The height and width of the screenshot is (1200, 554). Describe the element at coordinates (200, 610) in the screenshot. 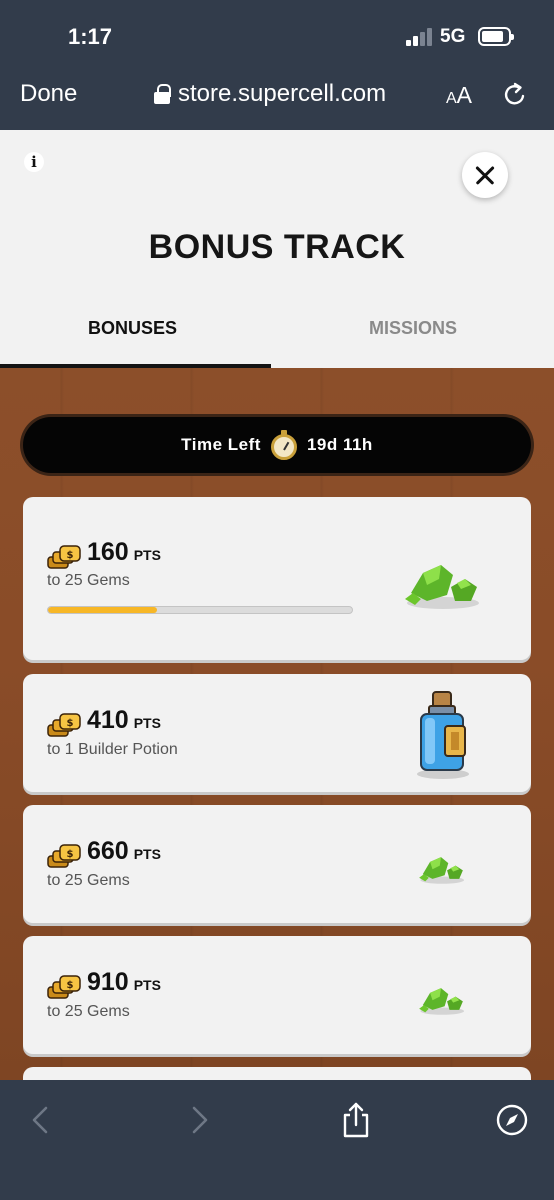

I see `progress-bar` at that location.